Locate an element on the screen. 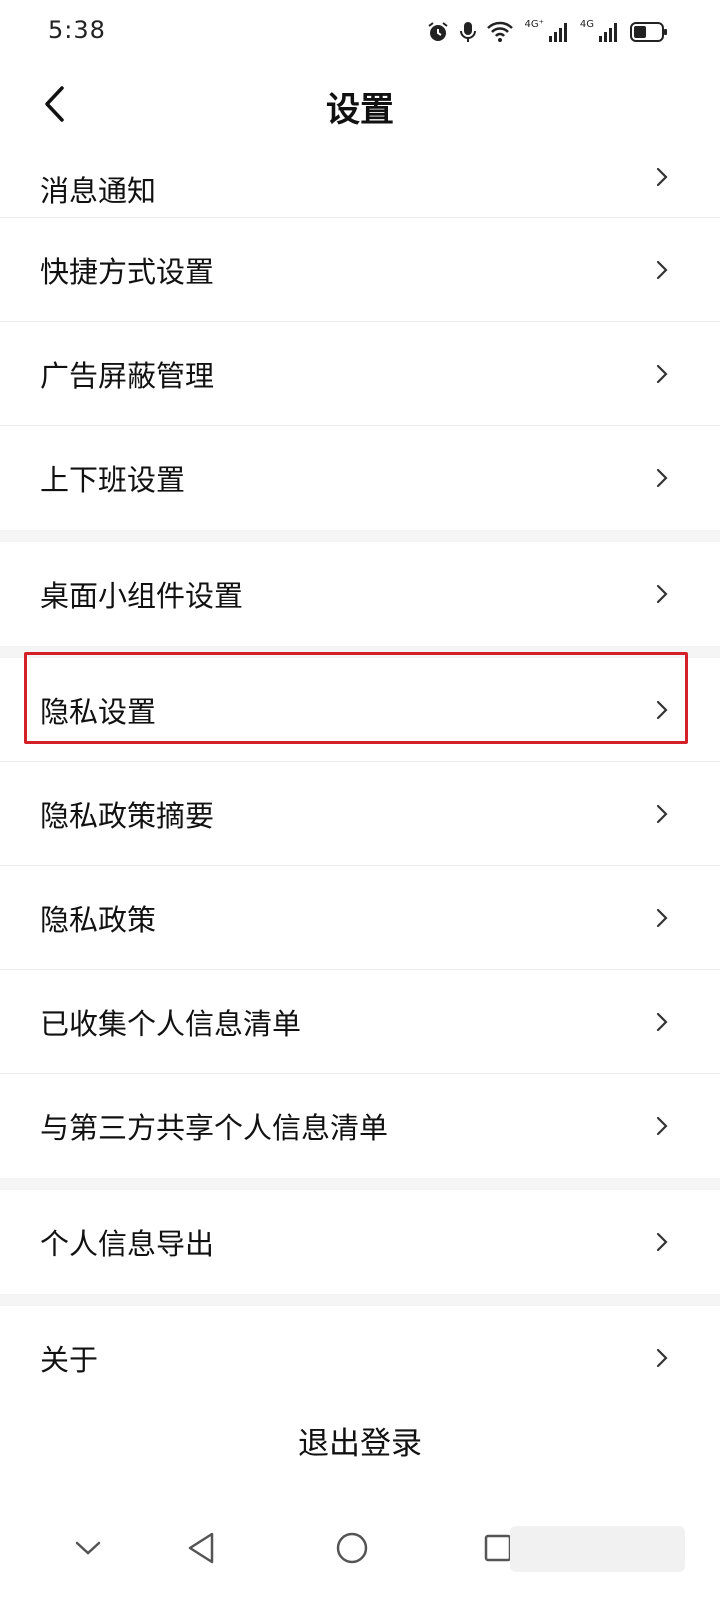 Image resolution: width=720 pixels, height=1600 pixels. mic-icon is located at coordinates (468, 32).